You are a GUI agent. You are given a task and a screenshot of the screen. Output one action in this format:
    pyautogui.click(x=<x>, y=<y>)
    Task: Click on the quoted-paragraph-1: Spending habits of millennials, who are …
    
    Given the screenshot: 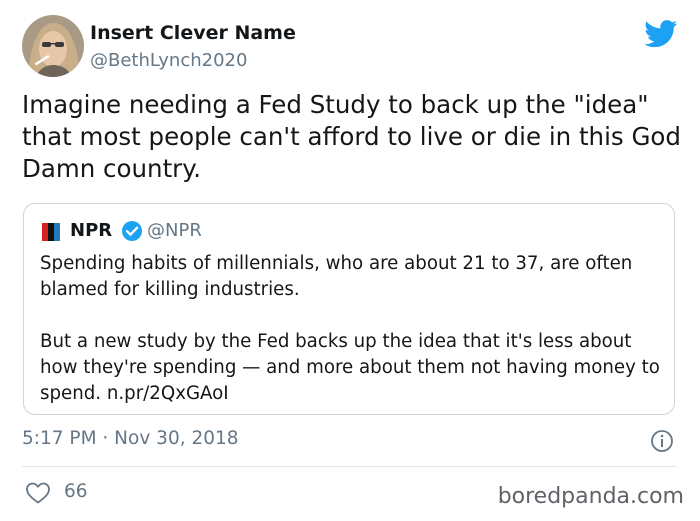 What is the action you would take?
    pyautogui.click(x=336, y=276)
    